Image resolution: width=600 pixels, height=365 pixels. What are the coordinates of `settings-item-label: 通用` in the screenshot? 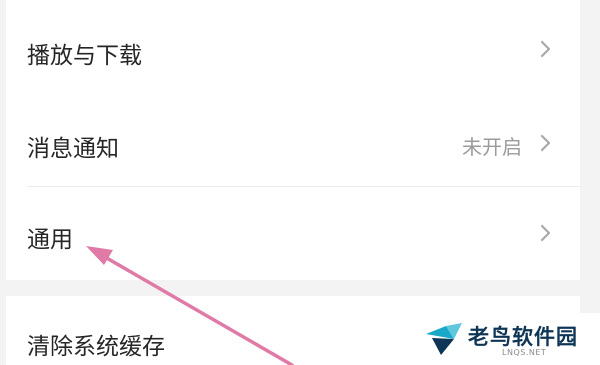 It's located at (50, 240).